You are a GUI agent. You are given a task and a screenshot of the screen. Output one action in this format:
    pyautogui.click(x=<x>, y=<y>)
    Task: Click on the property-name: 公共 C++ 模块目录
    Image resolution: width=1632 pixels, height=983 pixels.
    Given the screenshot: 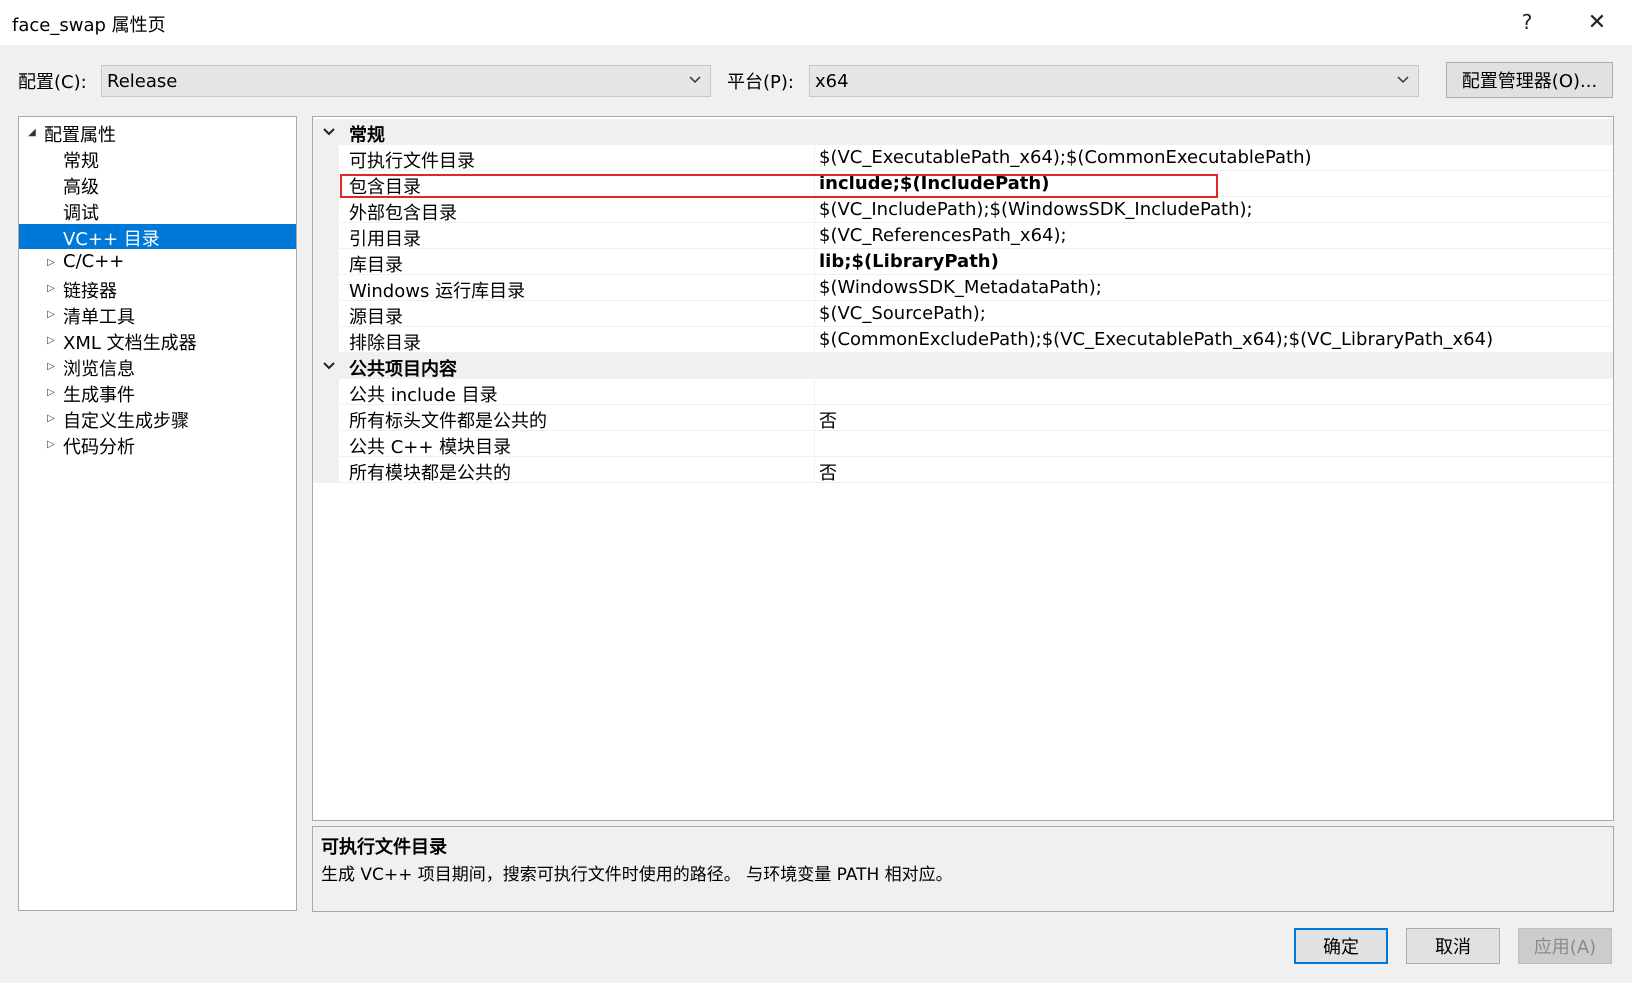 What is the action you would take?
    pyautogui.click(x=430, y=447)
    